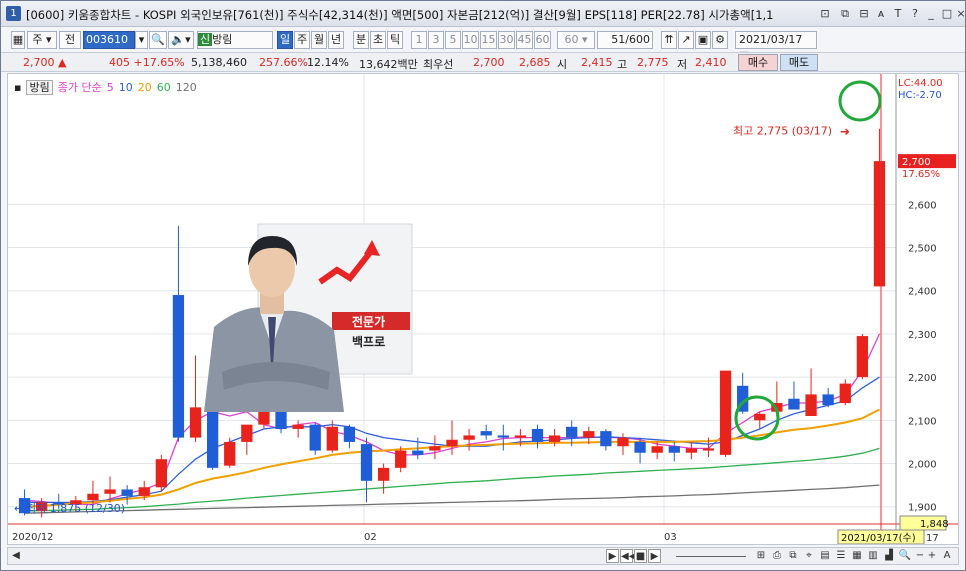 The image size is (966, 571). I want to click on type-select-value: 주, so click(37, 39).